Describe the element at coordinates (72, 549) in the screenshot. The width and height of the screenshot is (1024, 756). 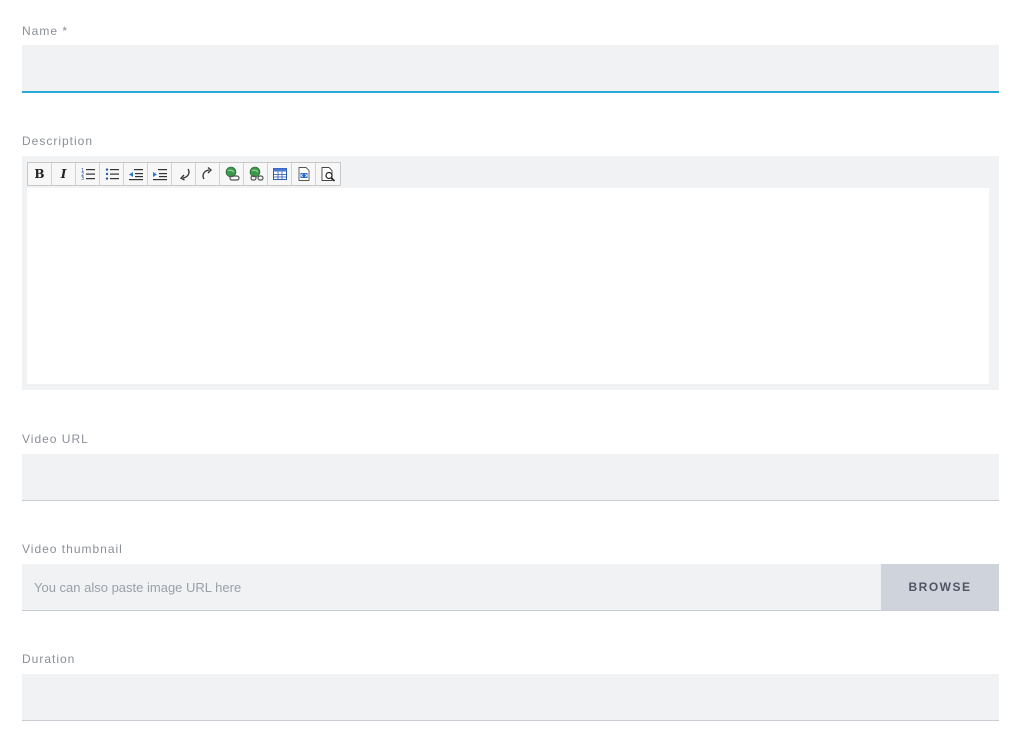
I see `video-thumbnail-label: Video thumbnail` at that location.